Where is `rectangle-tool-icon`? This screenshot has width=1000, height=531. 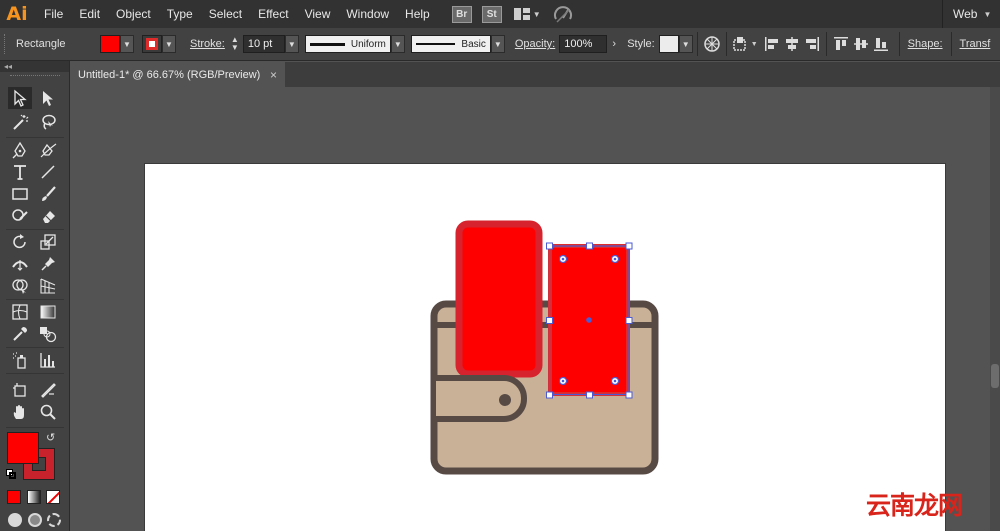
rectangle-tool-icon is located at coordinates (20, 194).